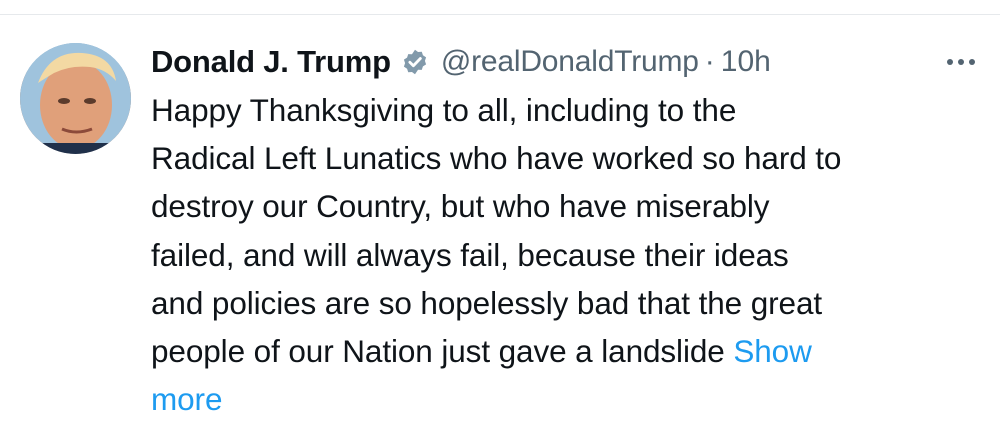  I want to click on show-more-link: Show, so click(772, 351).